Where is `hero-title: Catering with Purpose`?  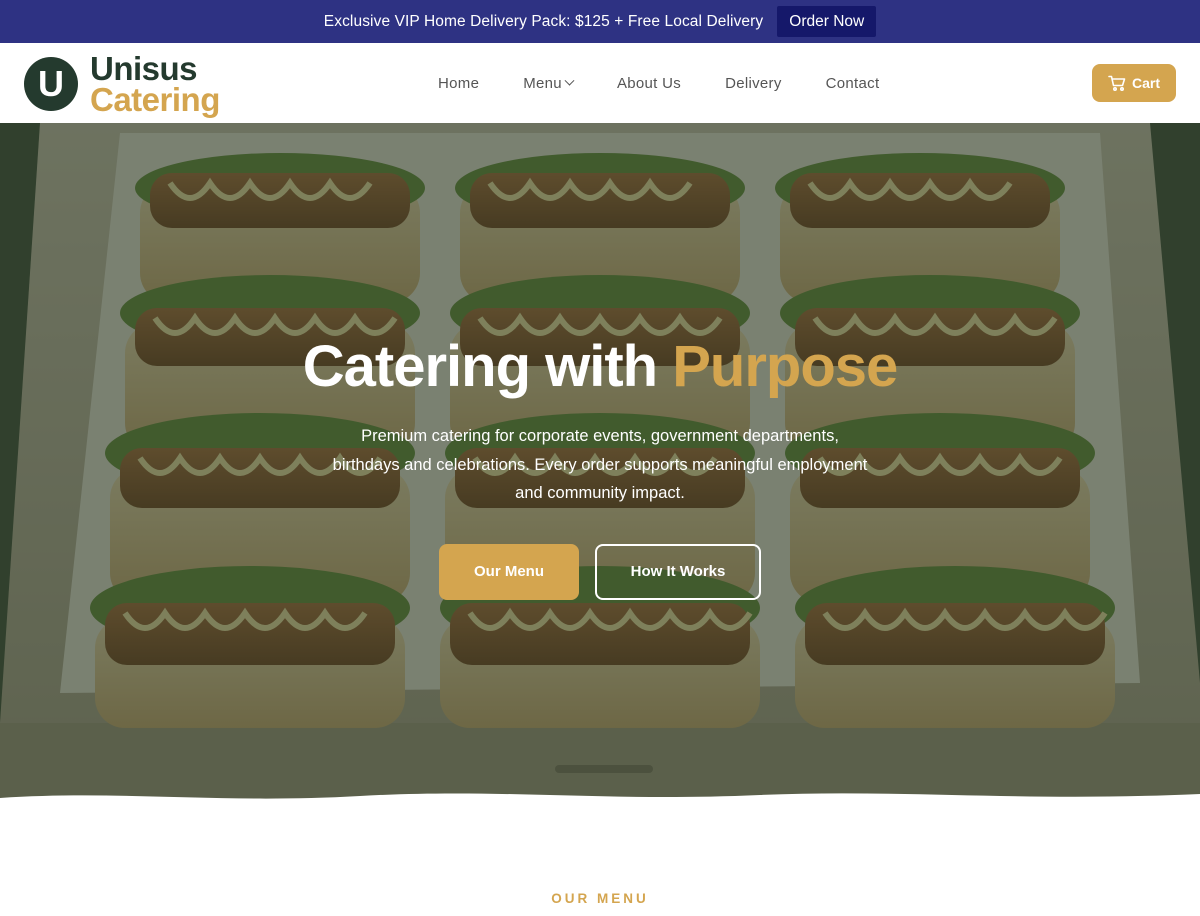
hero-title: Catering with Purpose is located at coordinates (600, 366).